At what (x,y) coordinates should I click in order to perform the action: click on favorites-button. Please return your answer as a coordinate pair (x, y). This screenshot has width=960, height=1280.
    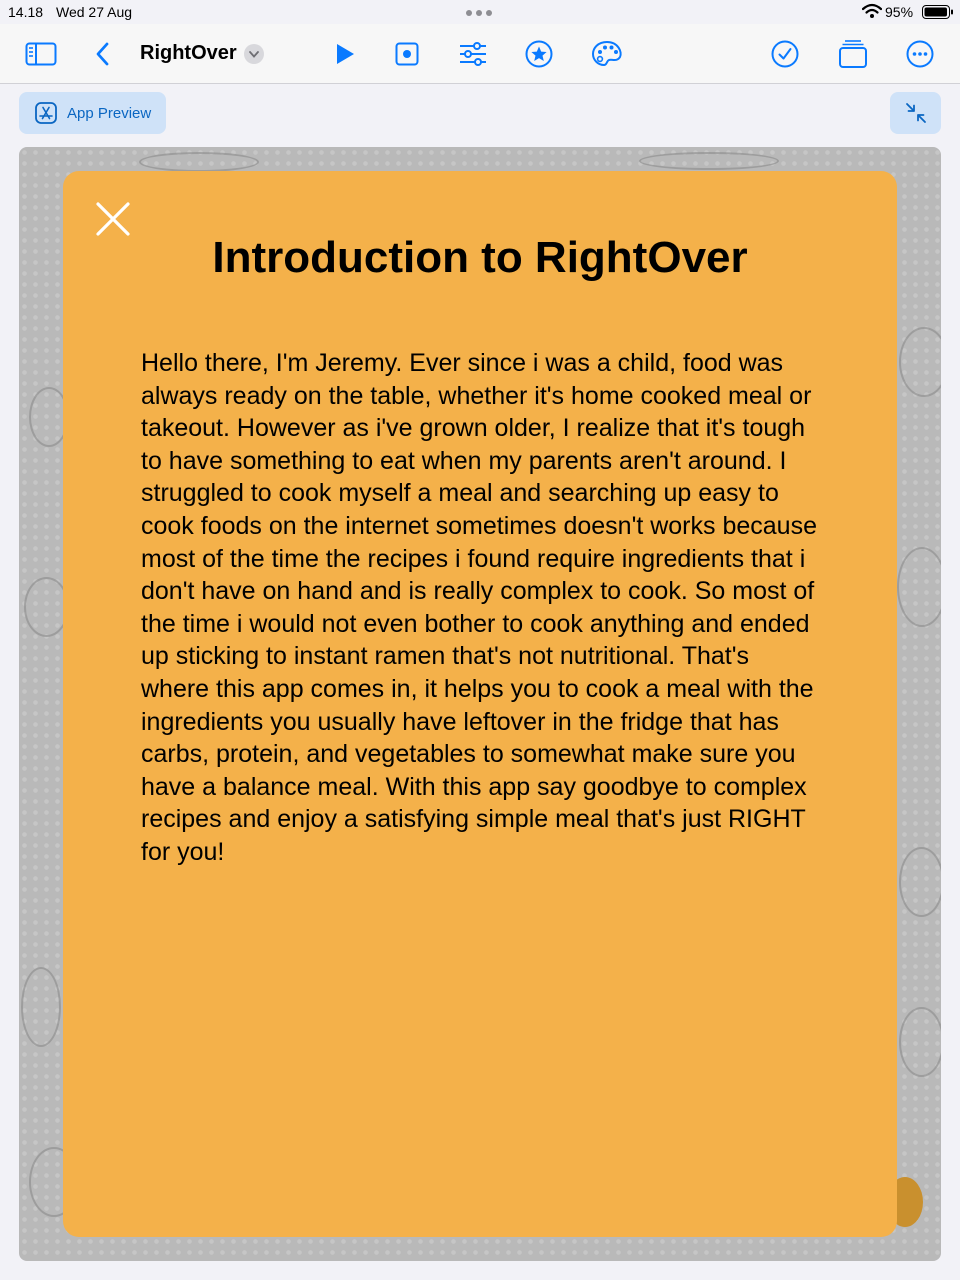
    Looking at the image, I should click on (539, 54).